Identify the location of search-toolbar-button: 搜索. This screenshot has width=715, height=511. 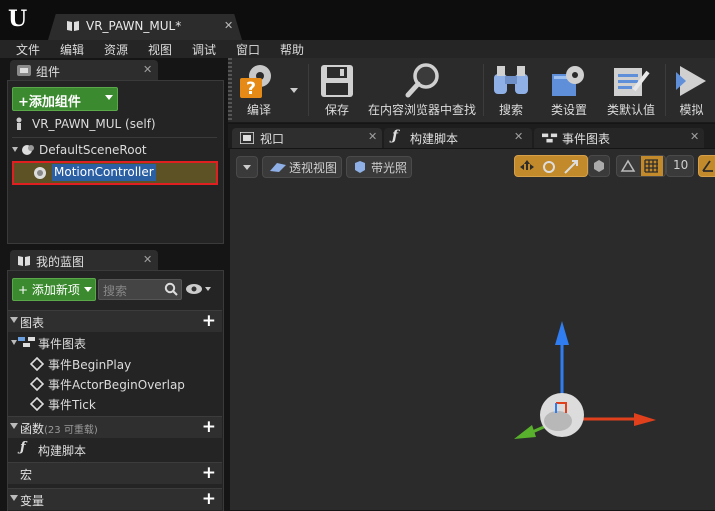
(511, 90).